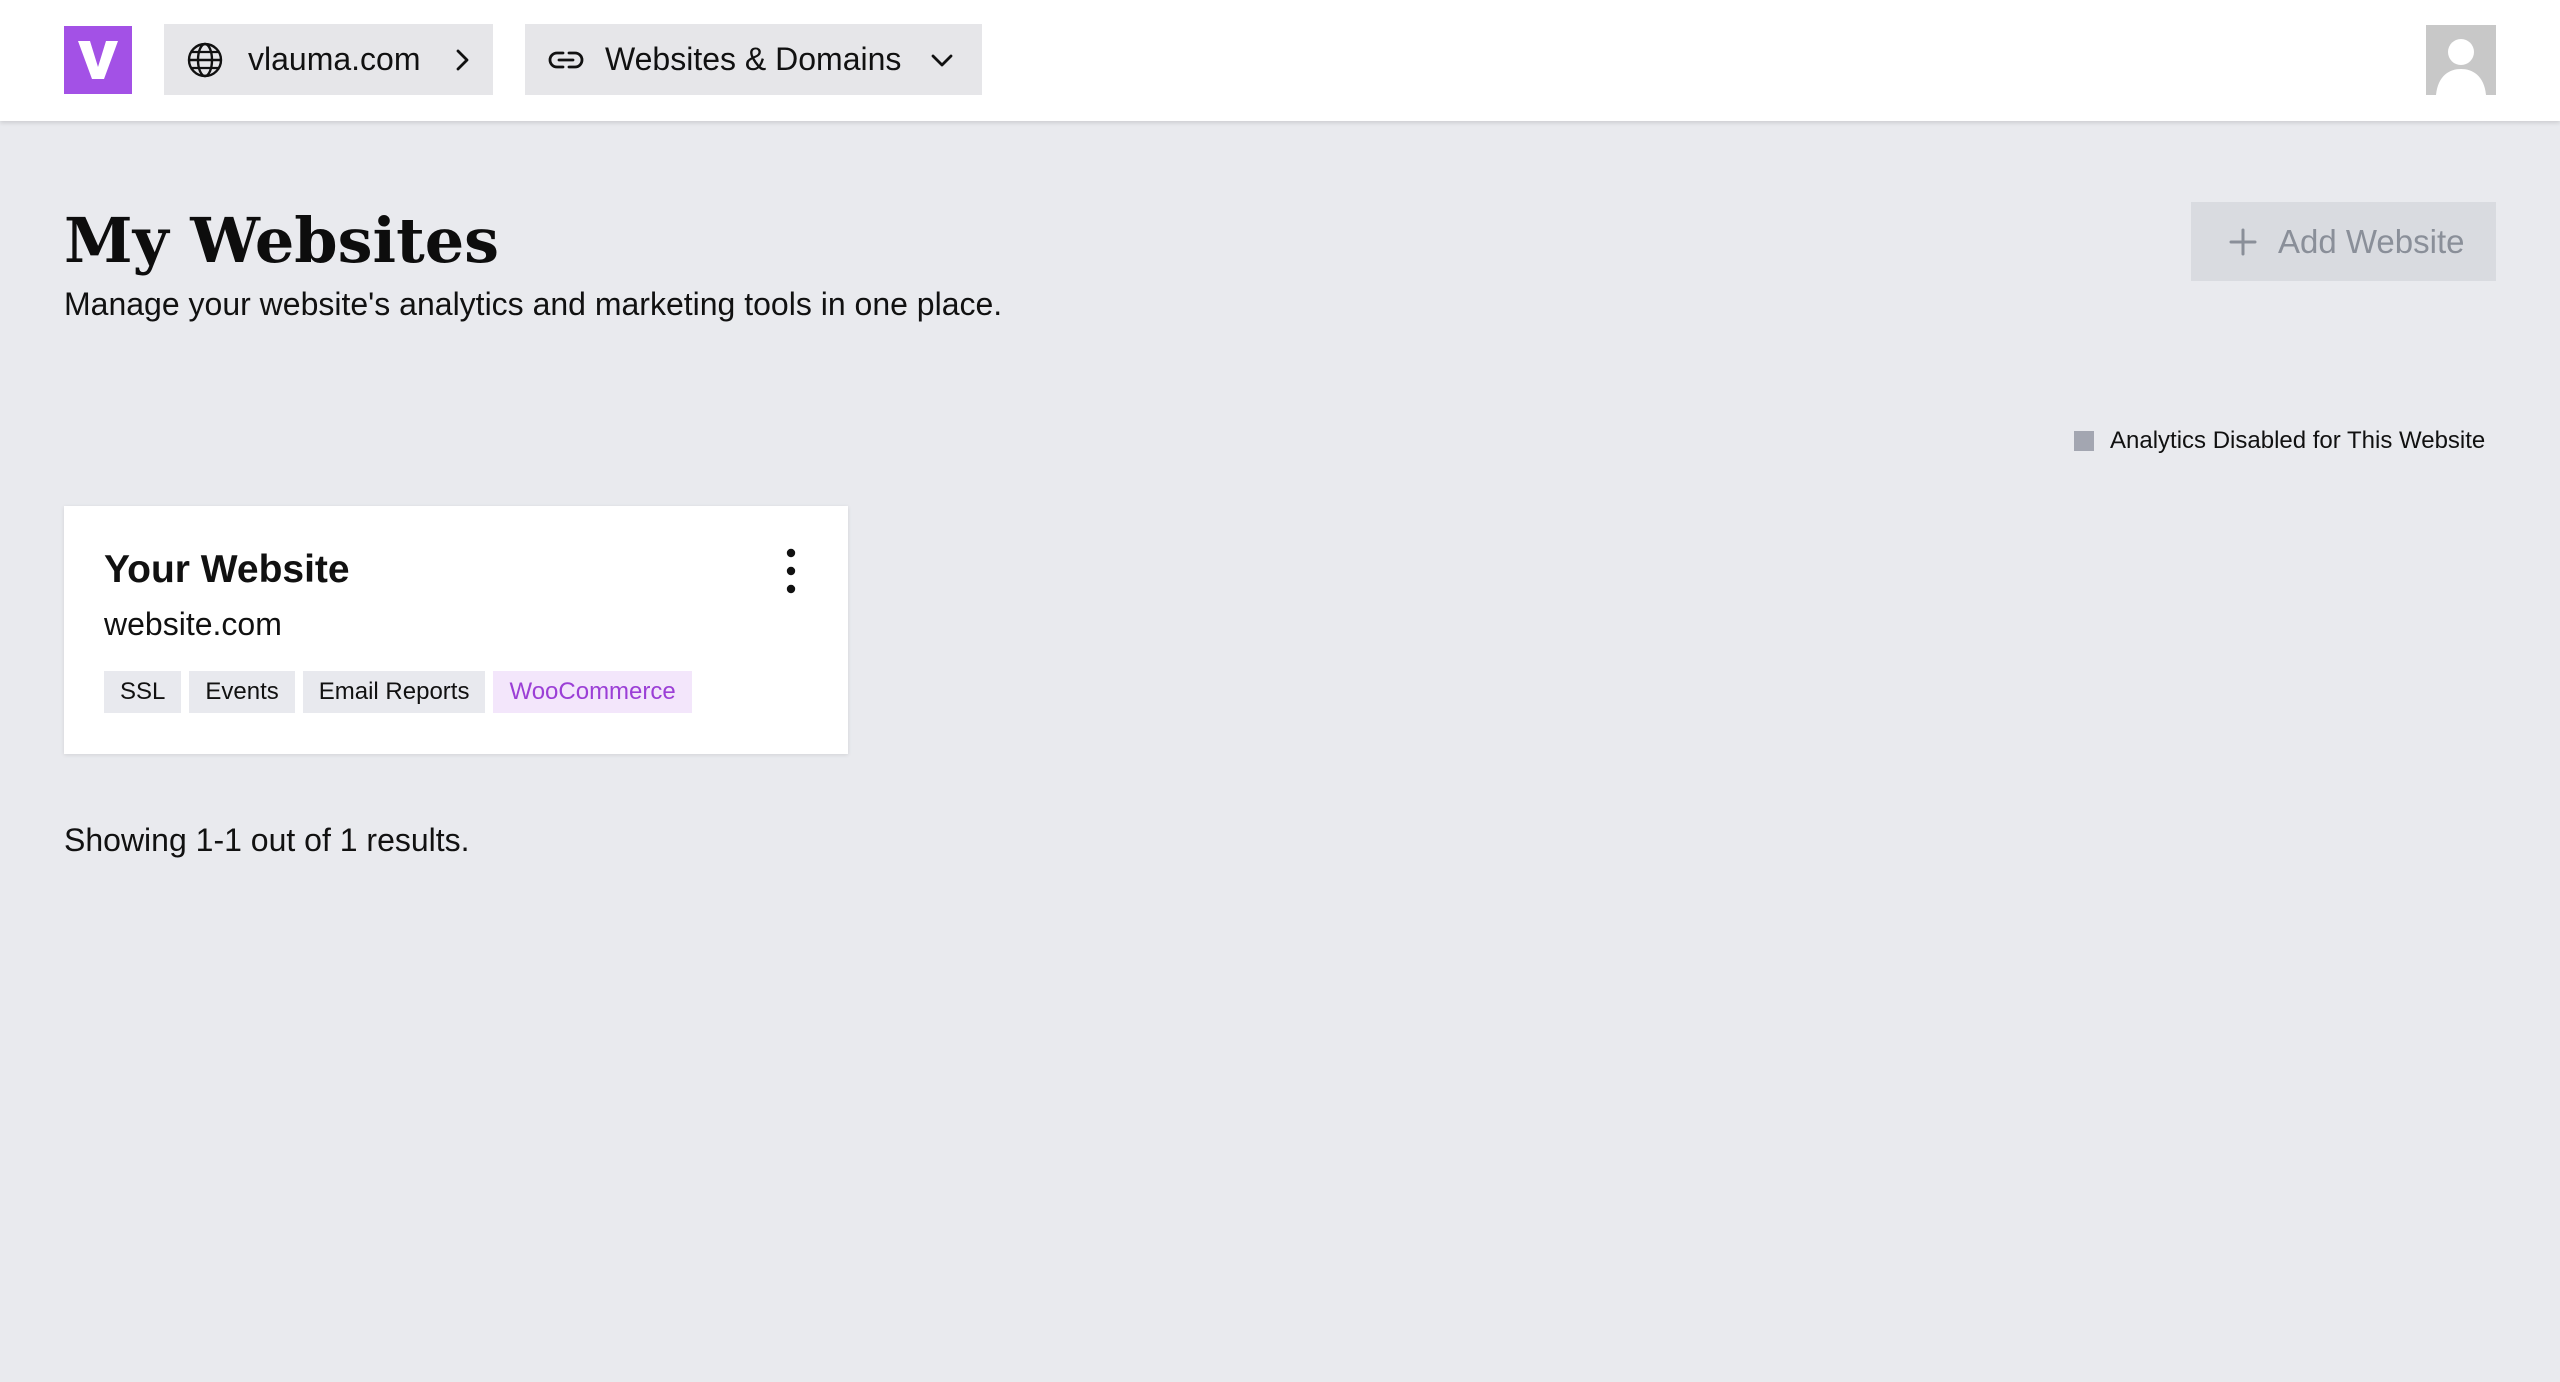 The width and height of the screenshot is (2560, 1382). Describe the element at coordinates (2298, 440) in the screenshot. I see `legend-label: Analytics Disabled for This Website` at that location.